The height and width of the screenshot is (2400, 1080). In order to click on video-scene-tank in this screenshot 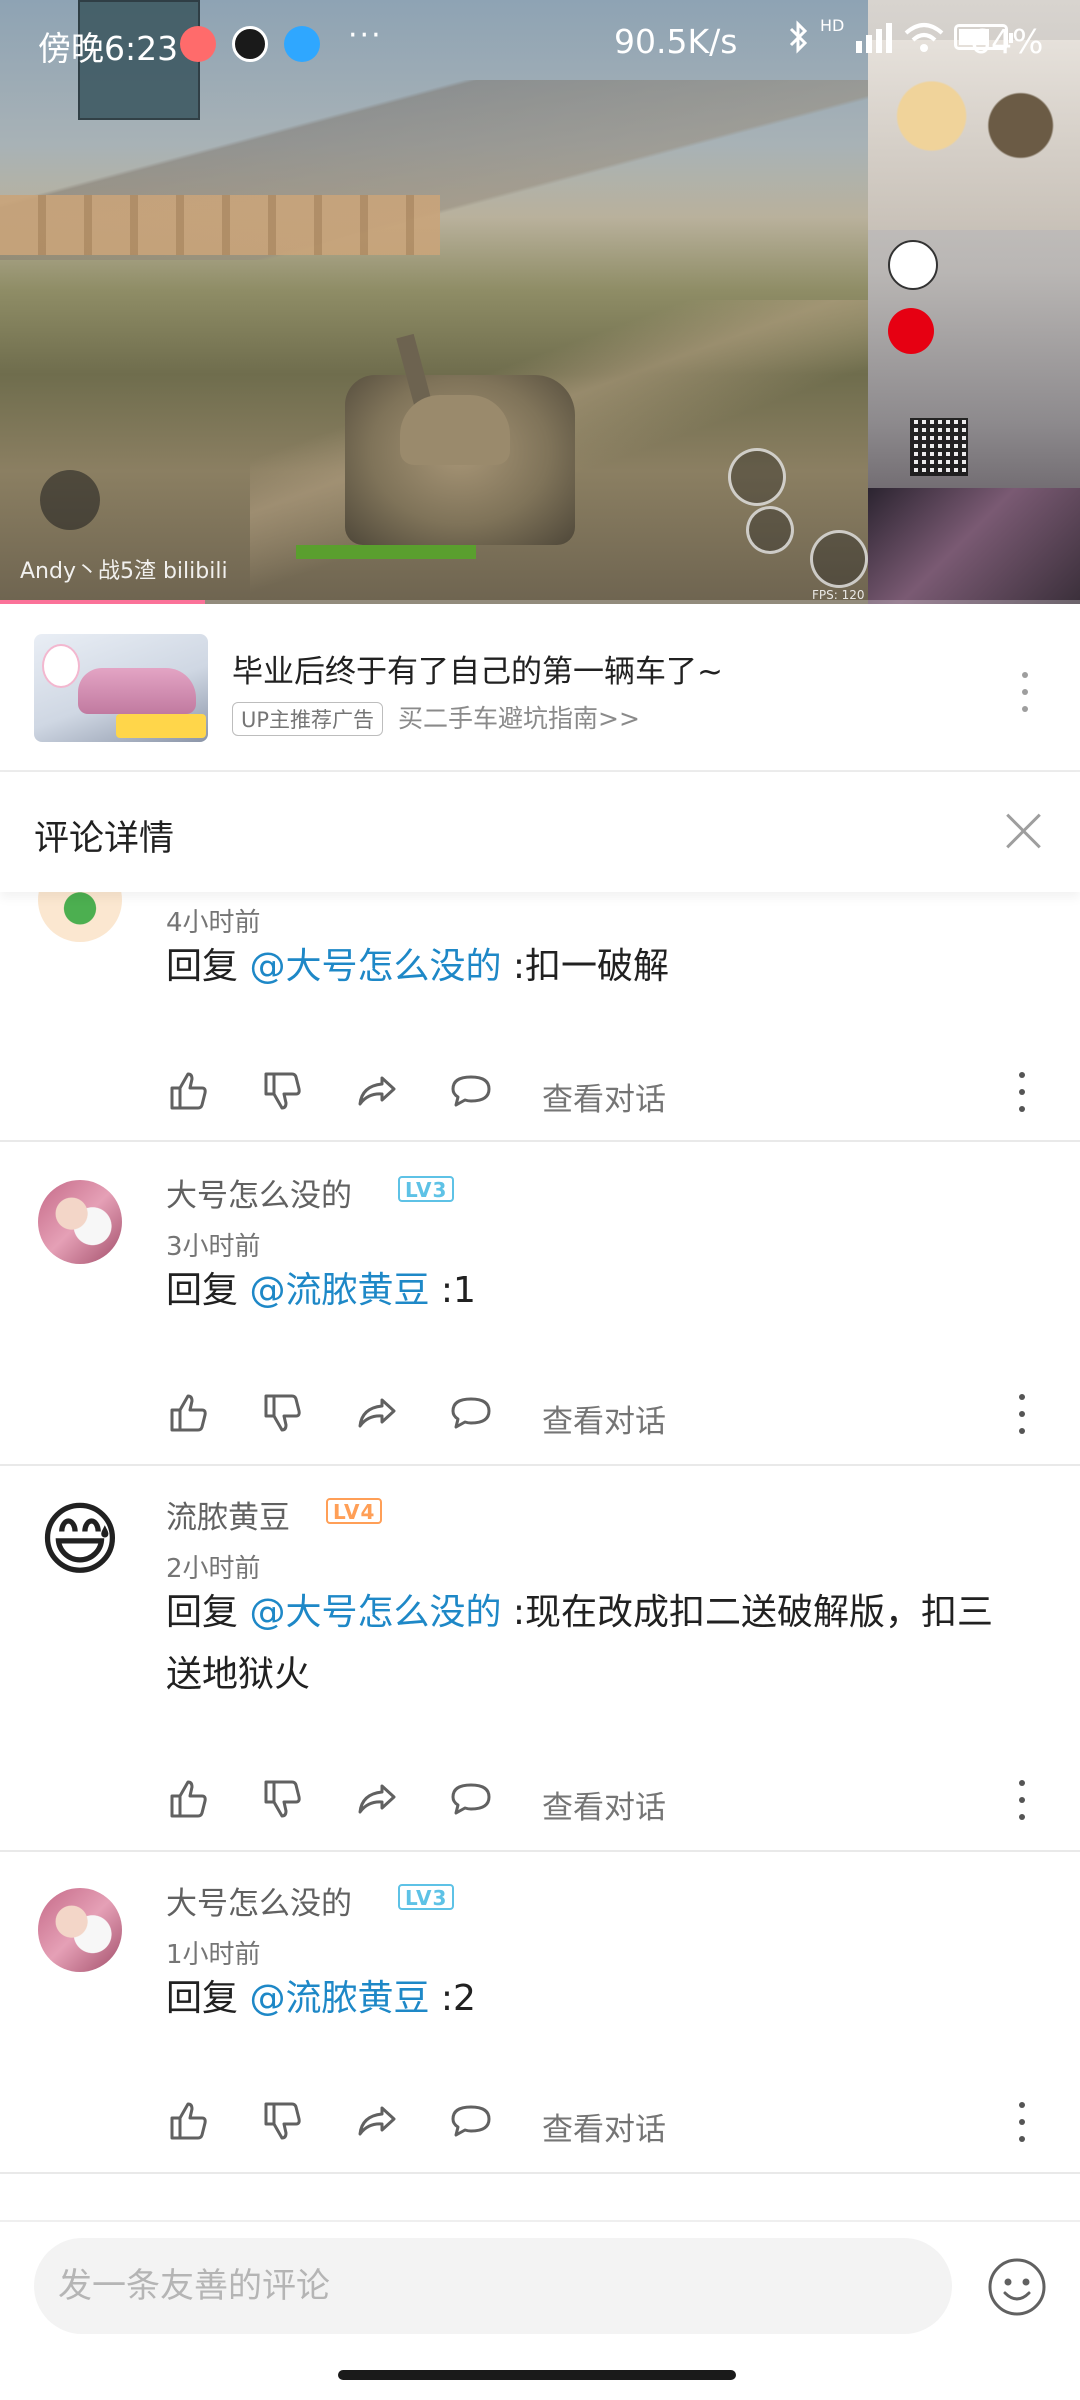, I will do `click(460, 460)`.